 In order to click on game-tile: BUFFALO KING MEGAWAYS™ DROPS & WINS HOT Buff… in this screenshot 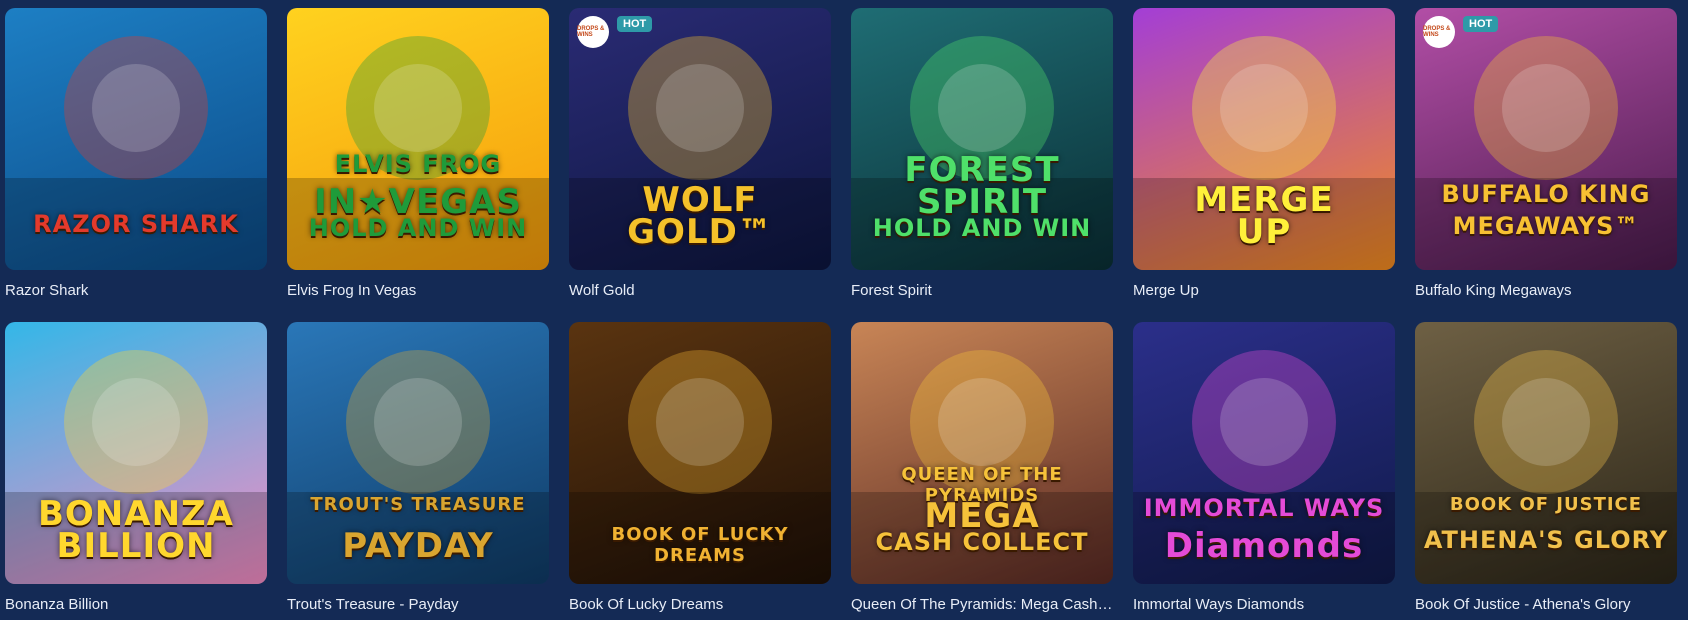, I will do `click(1546, 154)`.